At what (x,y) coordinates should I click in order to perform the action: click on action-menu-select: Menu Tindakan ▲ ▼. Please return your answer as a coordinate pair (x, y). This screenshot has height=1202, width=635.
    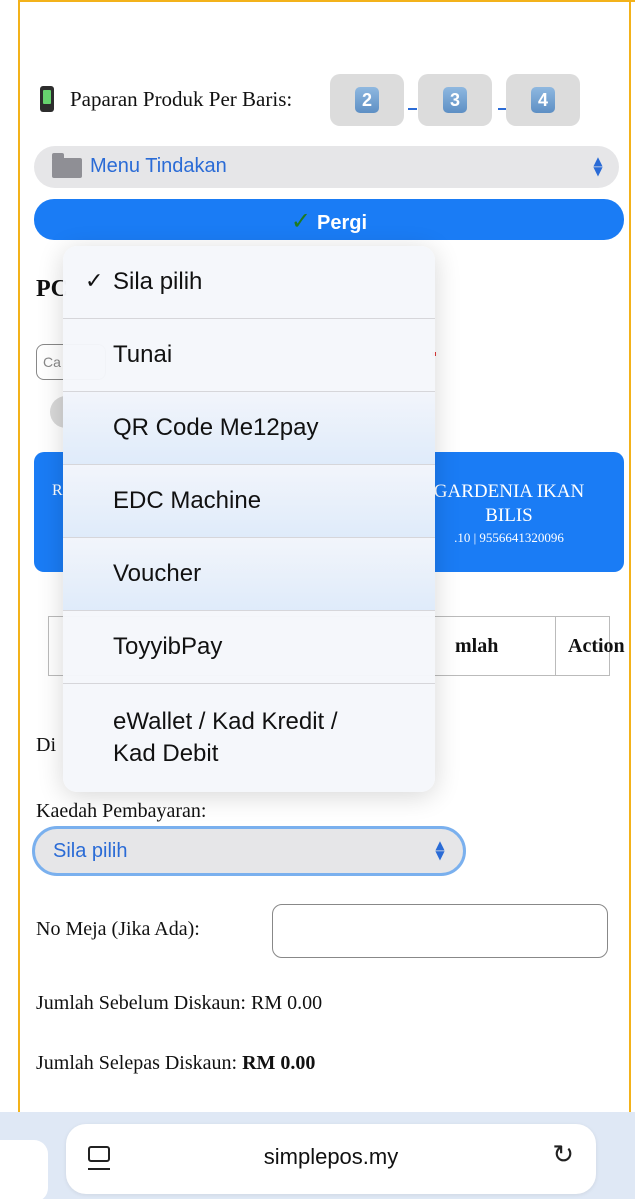
    Looking at the image, I should click on (326, 167).